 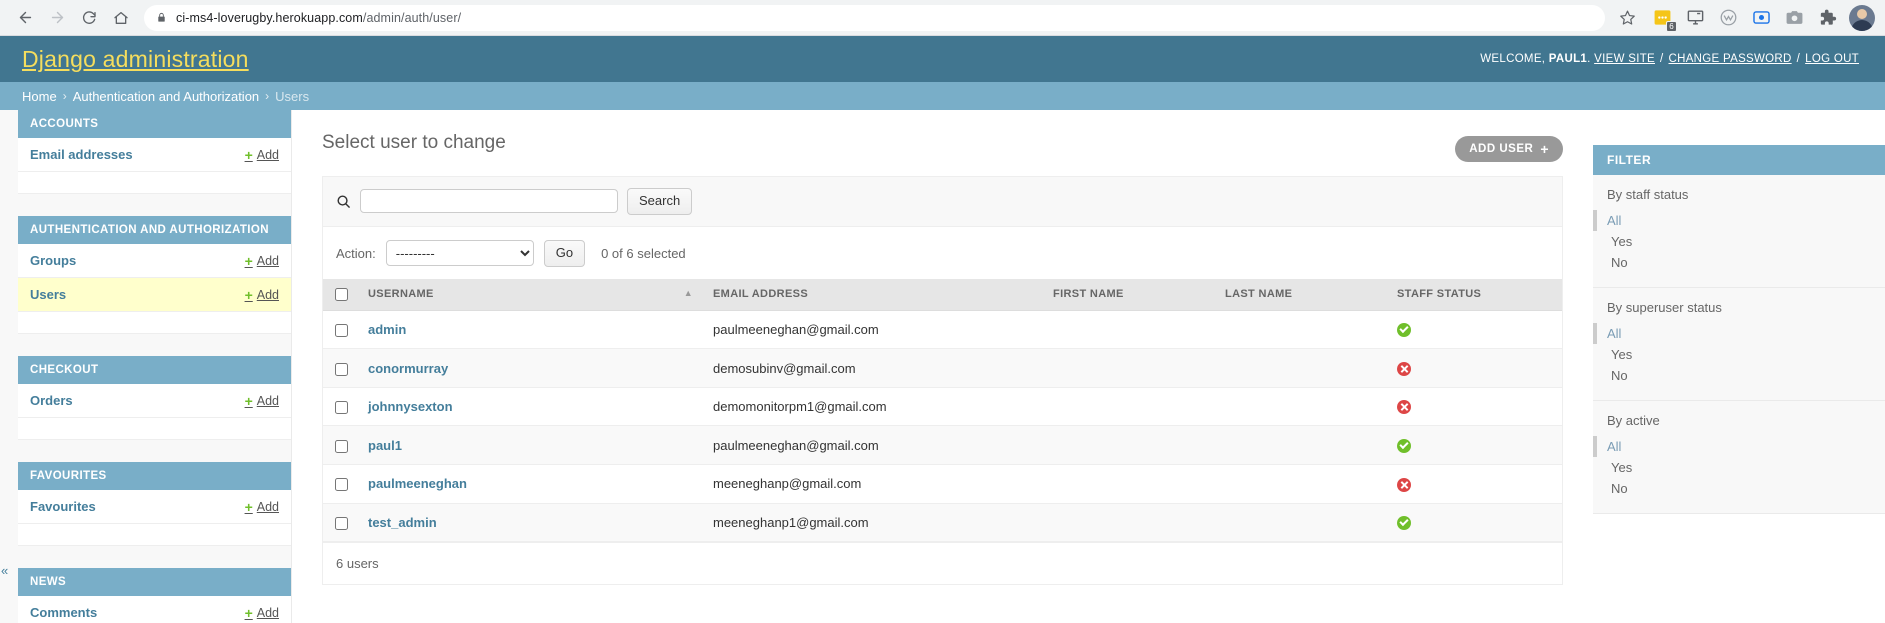 I want to click on forward-arrow-icon, so click(x=57, y=18).